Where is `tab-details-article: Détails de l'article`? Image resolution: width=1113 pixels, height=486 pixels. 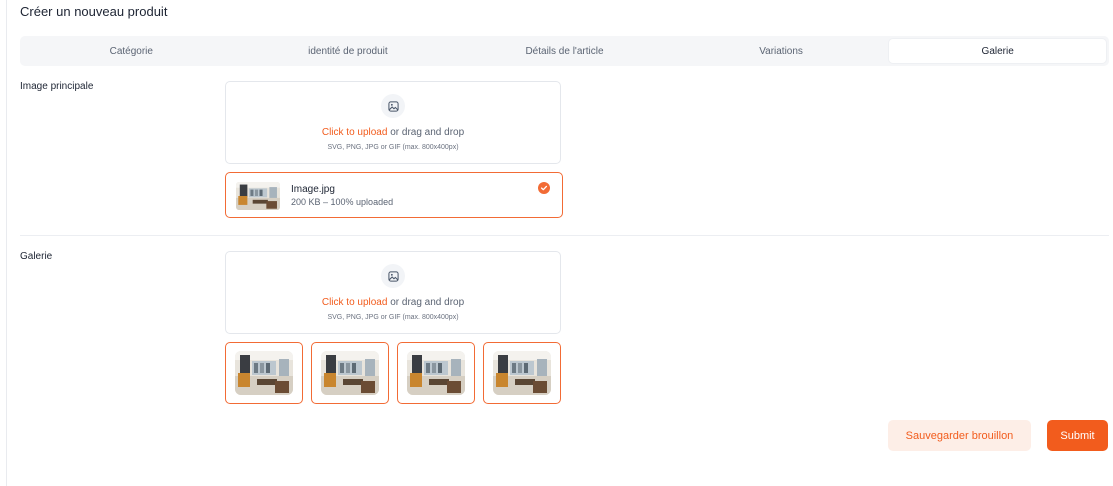
tab-details-article: Détails de l'article is located at coordinates (564, 51).